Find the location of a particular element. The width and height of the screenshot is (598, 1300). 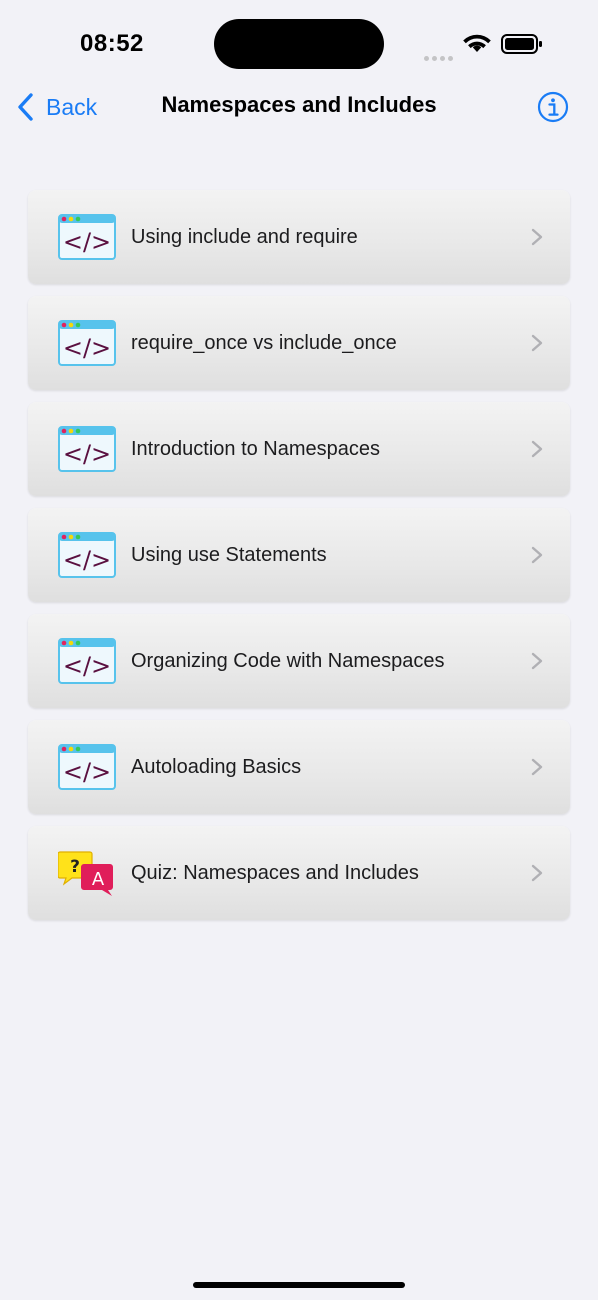

list-item-label: Using include and require is located at coordinates (244, 237).